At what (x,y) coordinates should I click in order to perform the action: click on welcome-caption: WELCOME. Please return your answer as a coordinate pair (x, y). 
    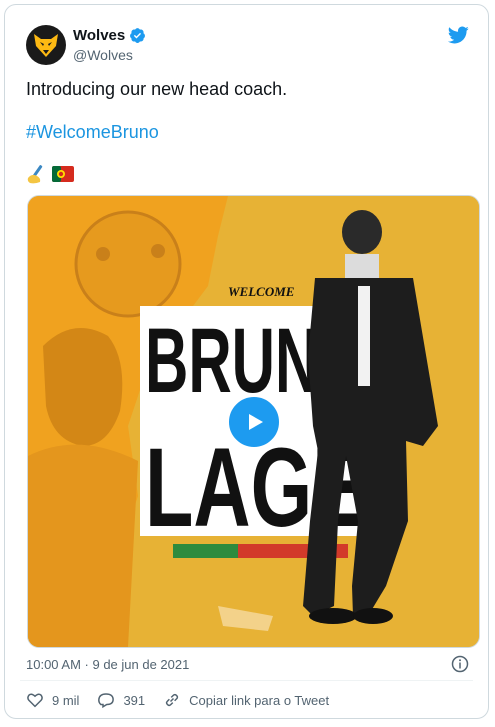
    Looking at the image, I should click on (261, 291).